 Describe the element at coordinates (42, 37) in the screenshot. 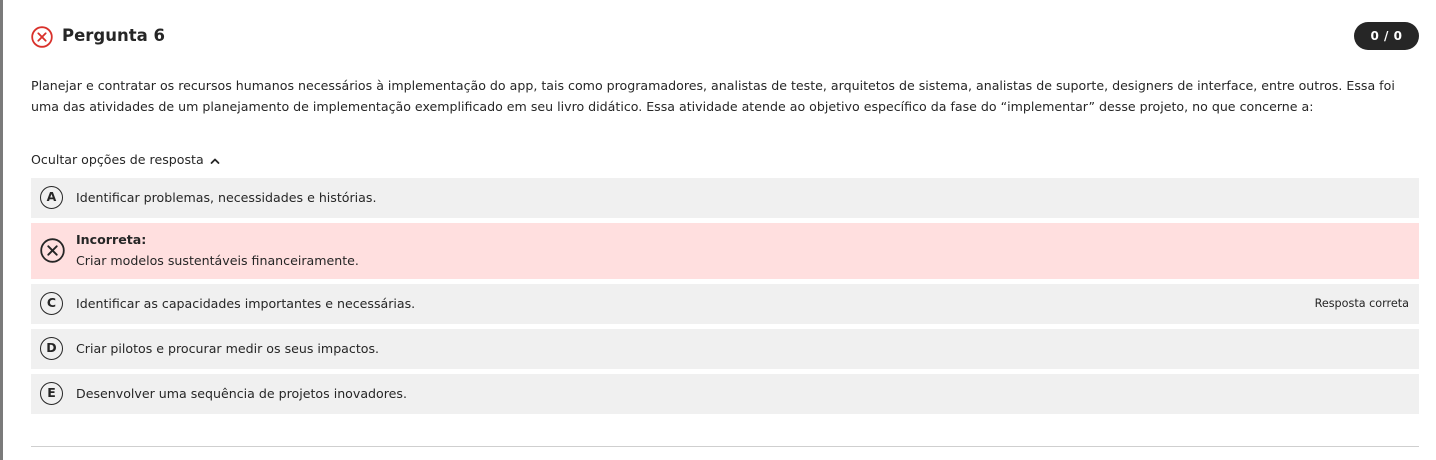

I see `incorrect-status-icon` at that location.